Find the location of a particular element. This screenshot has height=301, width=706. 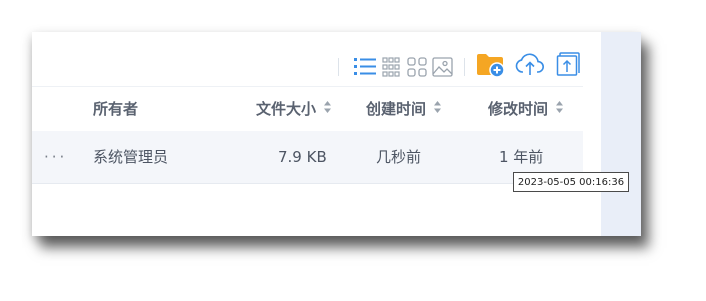

upload-icon is located at coordinates (530, 67).